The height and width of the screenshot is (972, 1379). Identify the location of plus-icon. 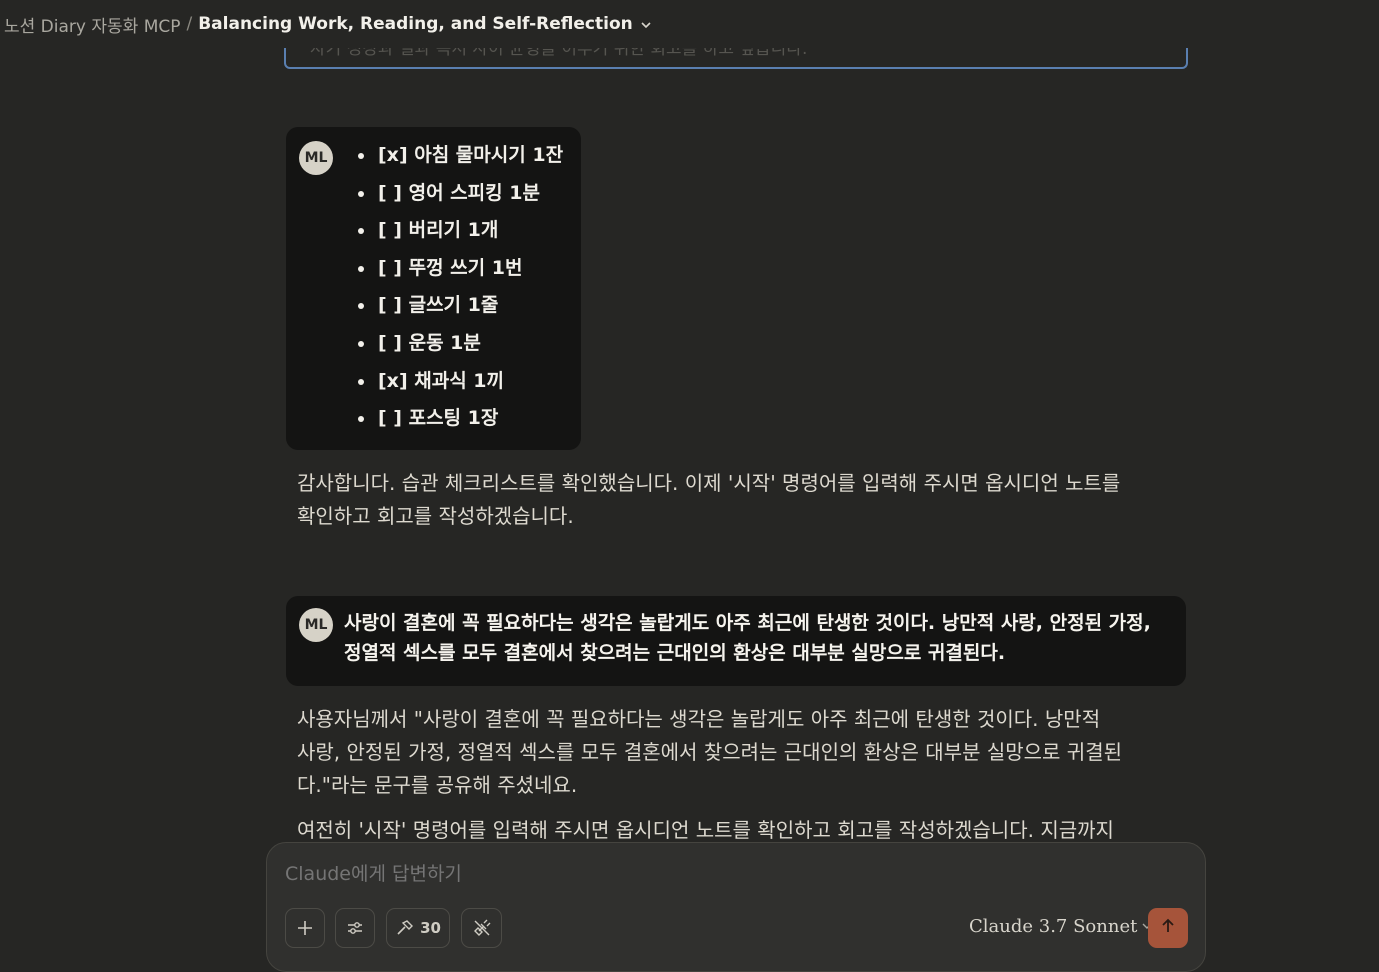
(305, 928).